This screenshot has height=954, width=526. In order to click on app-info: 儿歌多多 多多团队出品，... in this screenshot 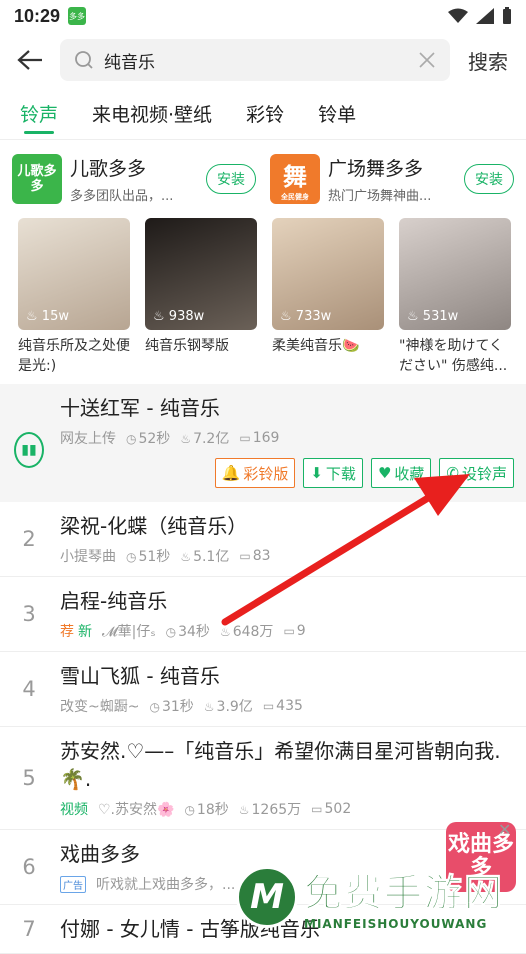, I will do `click(134, 179)`.